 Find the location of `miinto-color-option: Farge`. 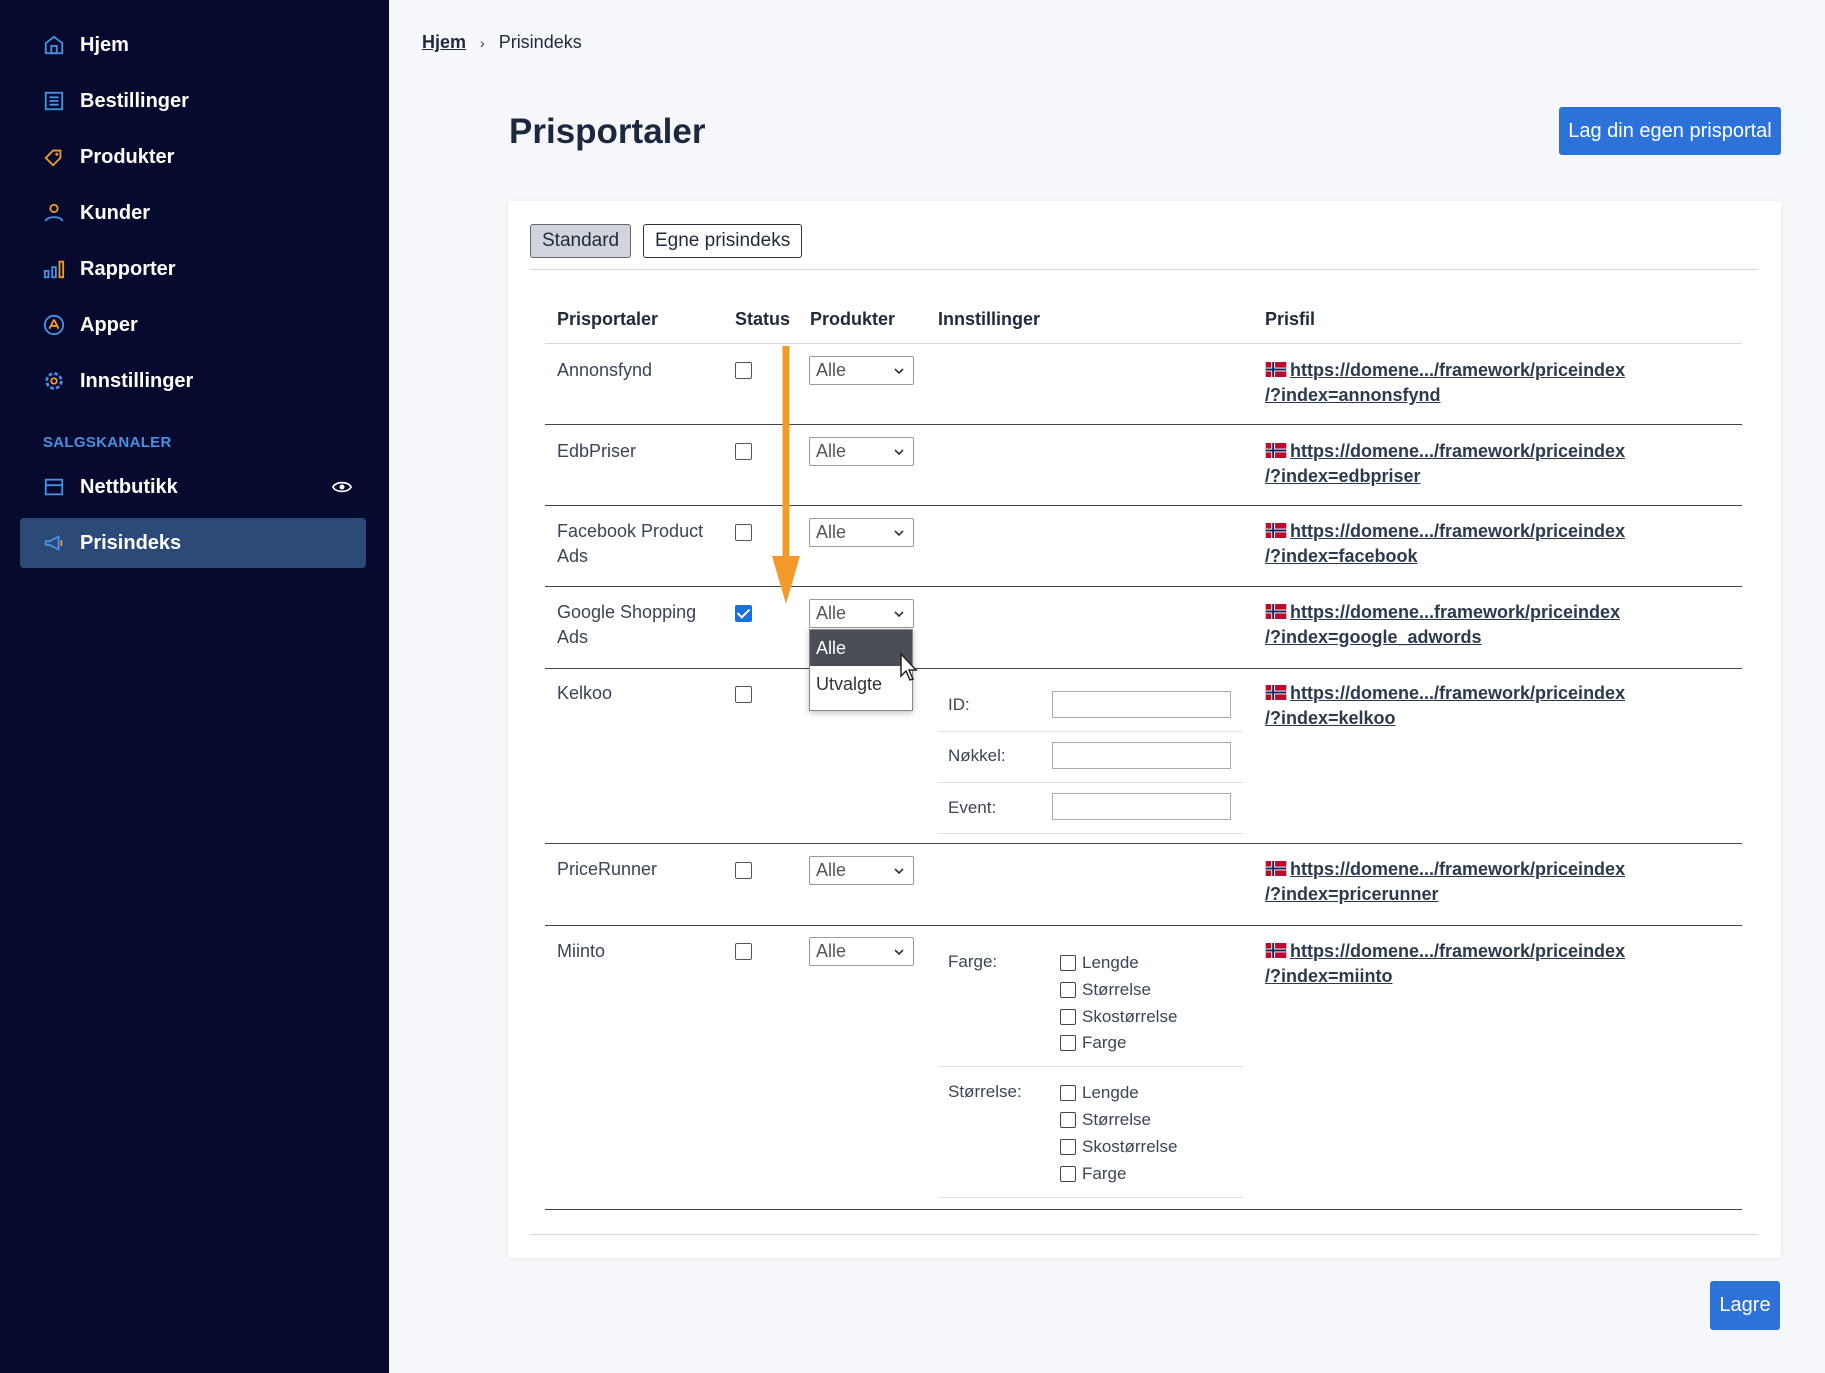

miinto-color-option: Farge is located at coordinates (1093, 1043).